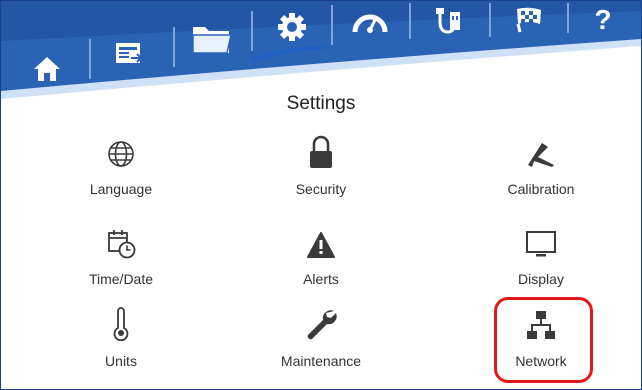 The width and height of the screenshot is (642, 390). Describe the element at coordinates (321, 279) in the screenshot. I see `tile-label: Alerts` at that location.